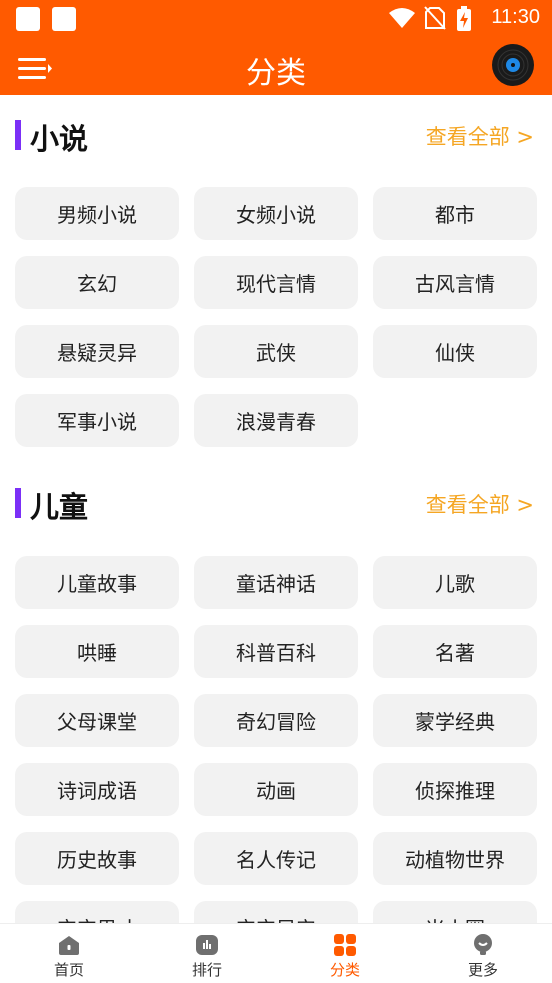 The height and width of the screenshot is (983, 552). What do you see at coordinates (482, 970) in the screenshot?
I see `tab-label: 更多` at bounding box center [482, 970].